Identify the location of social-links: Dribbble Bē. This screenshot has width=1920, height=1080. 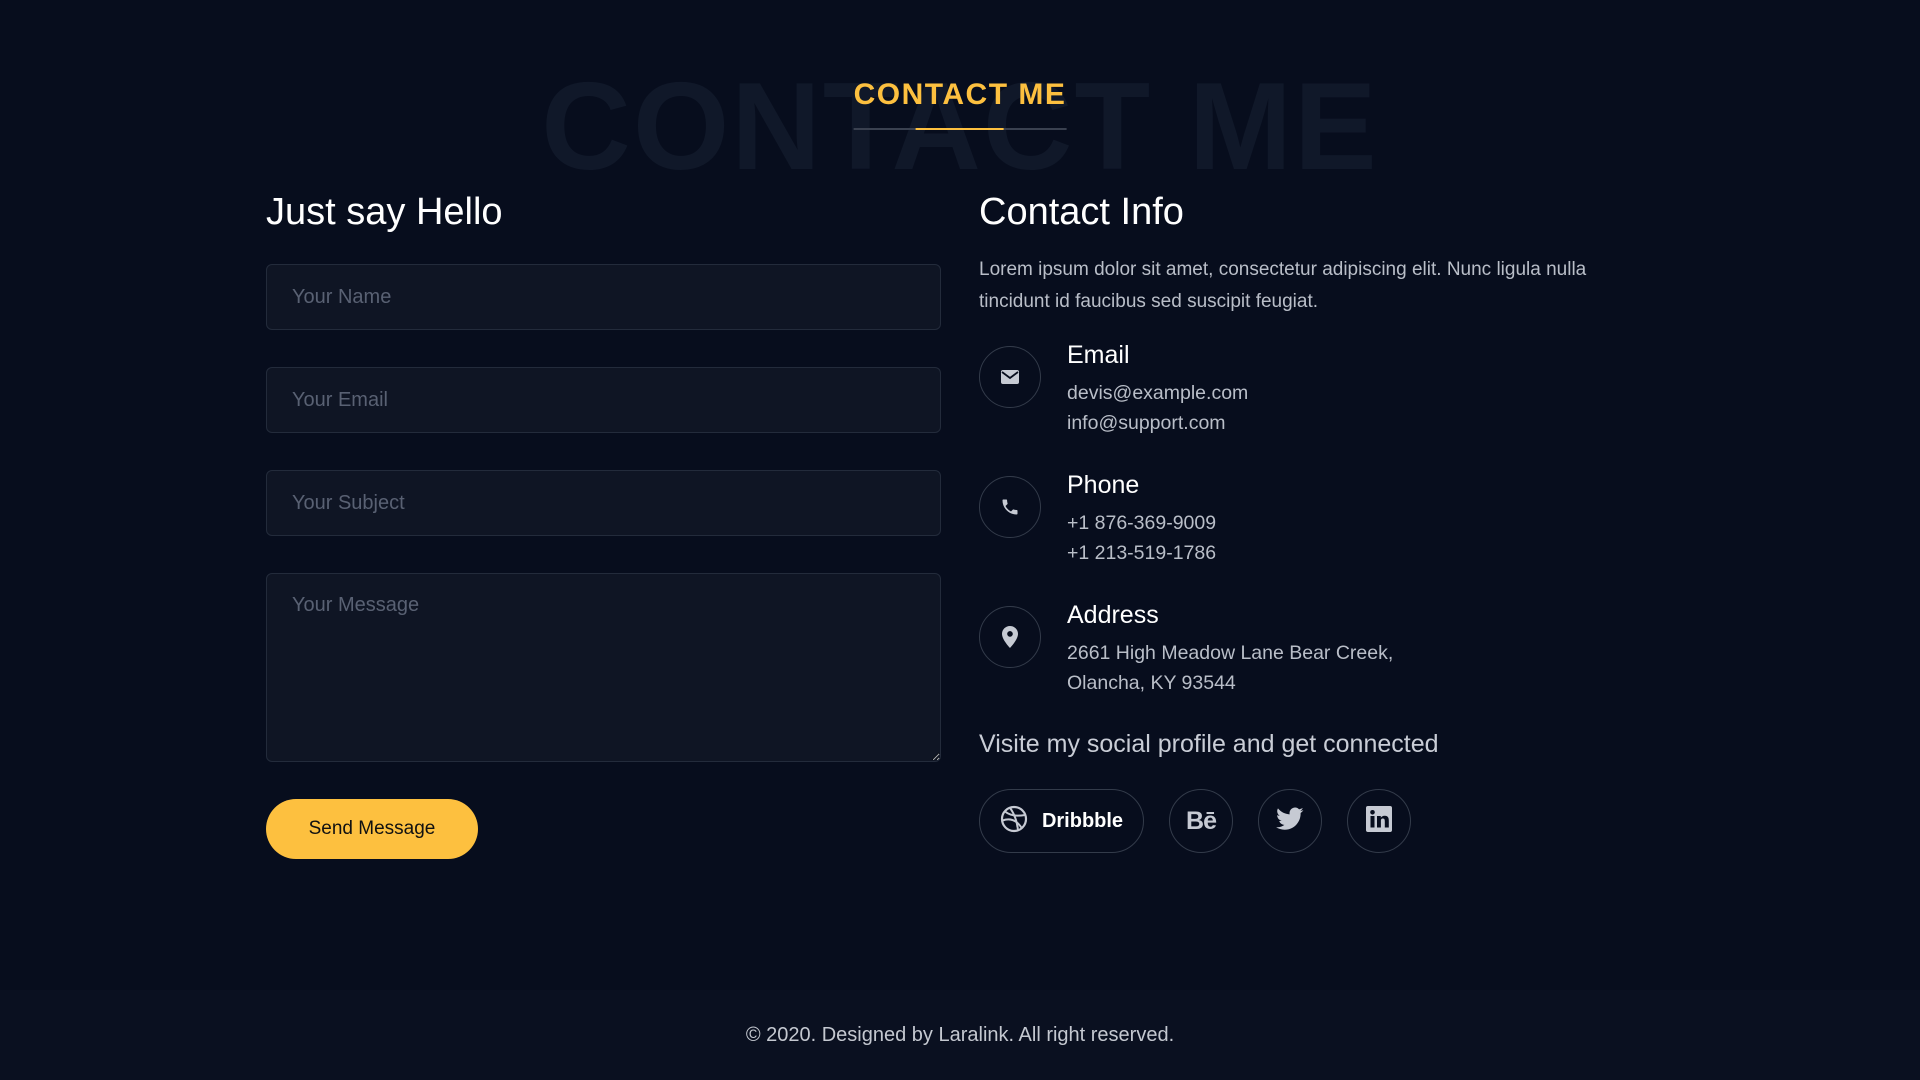
(1319, 821).